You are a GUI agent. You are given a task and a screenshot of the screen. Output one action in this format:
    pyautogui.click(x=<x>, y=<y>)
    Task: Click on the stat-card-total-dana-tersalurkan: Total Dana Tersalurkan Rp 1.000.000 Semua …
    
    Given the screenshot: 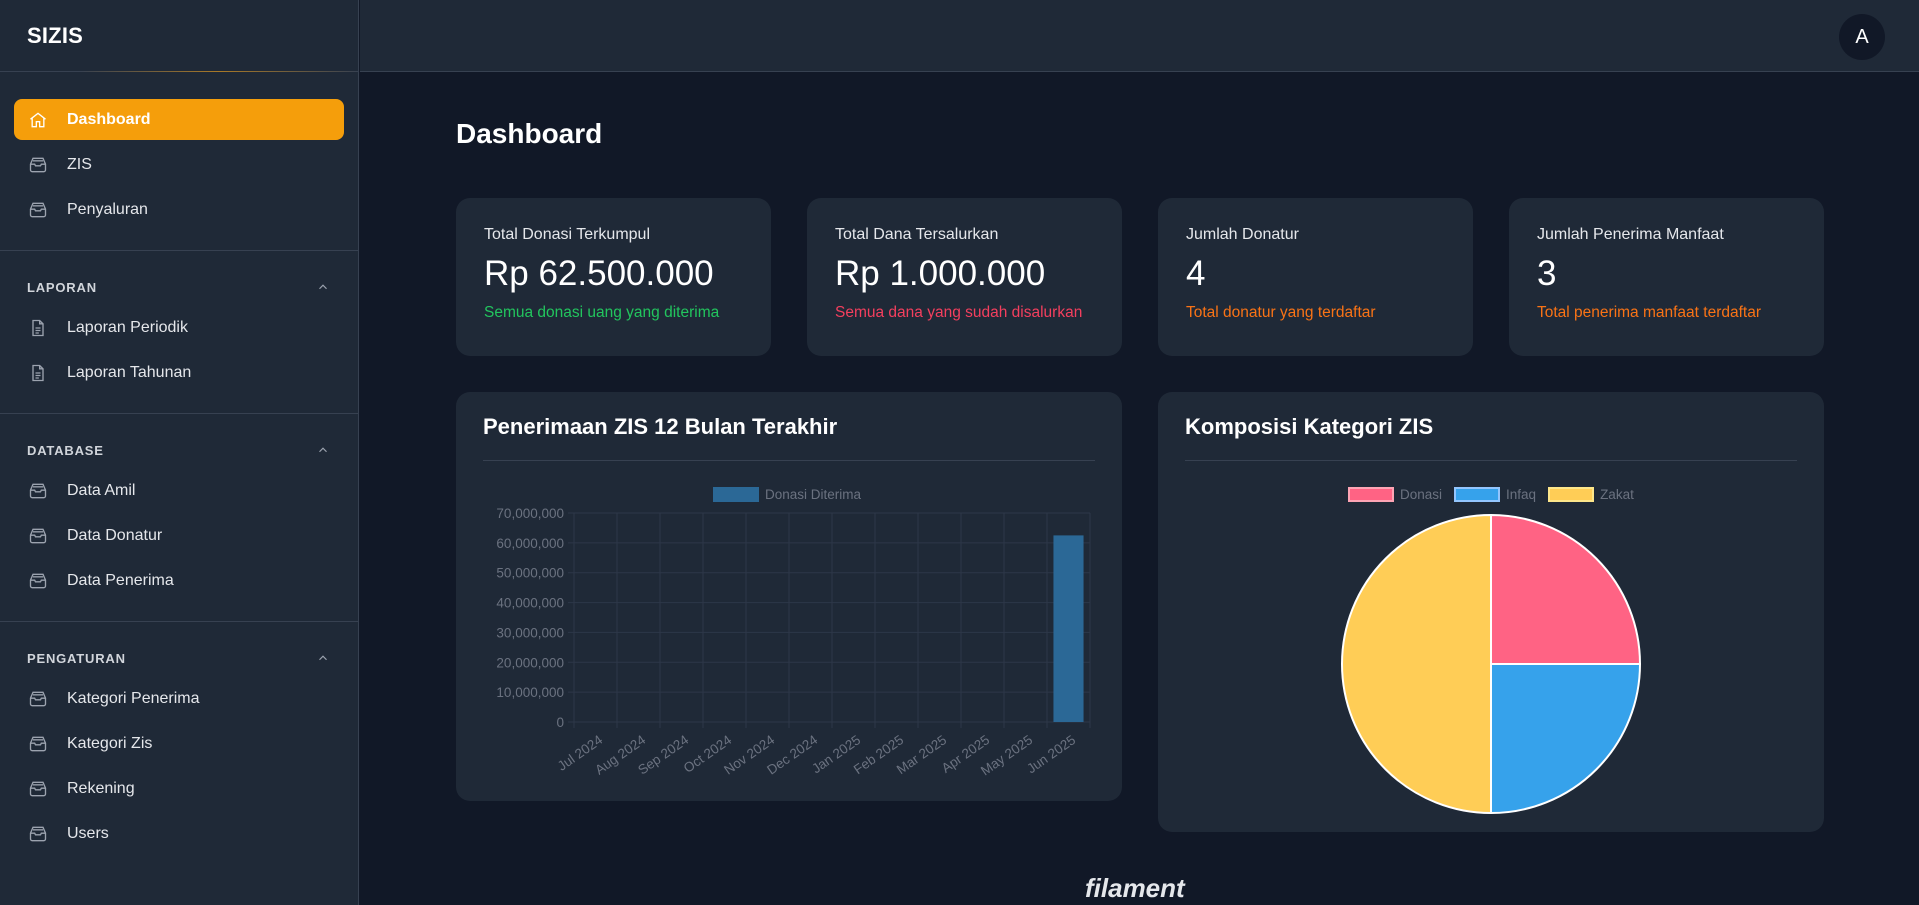 What is the action you would take?
    pyautogui.click(x=964, y=277)
    